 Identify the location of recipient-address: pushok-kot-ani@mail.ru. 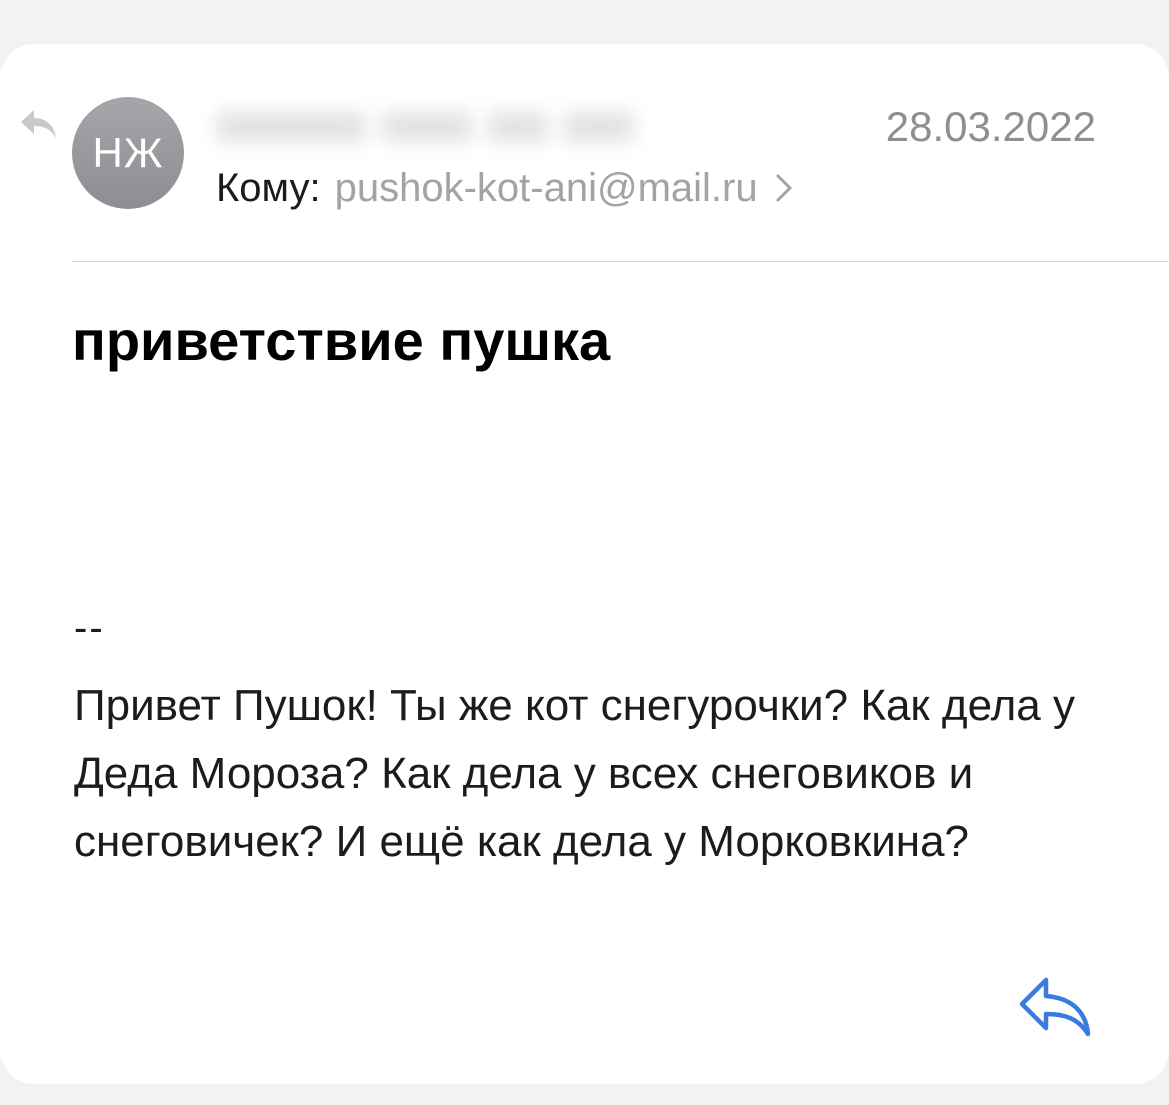
(546, 188).